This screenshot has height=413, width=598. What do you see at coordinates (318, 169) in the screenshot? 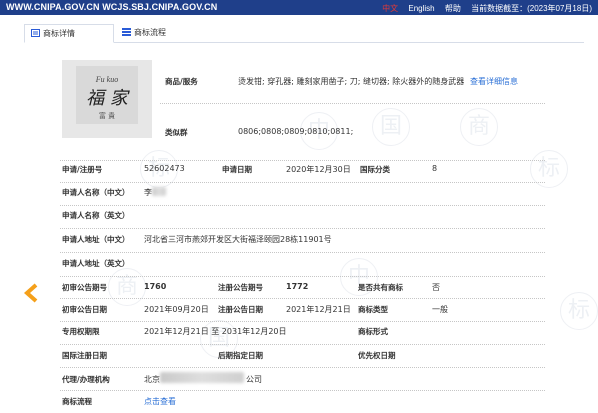
I see `app-date-value: 2020年12月30日` at bounding box center [318, 169].